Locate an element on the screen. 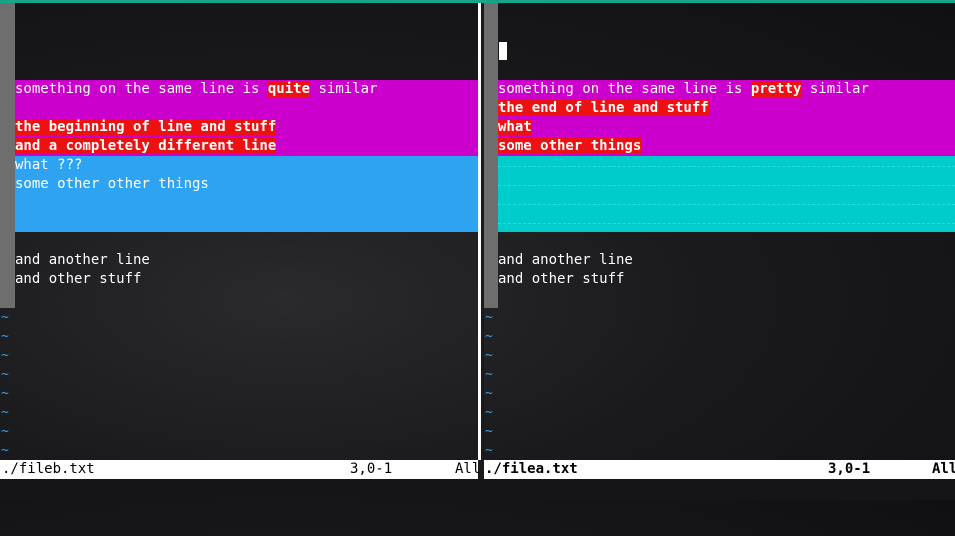 This screenshot has height=536, width=955. right-line-5-text: and another line is located at coordinates (565, 260).